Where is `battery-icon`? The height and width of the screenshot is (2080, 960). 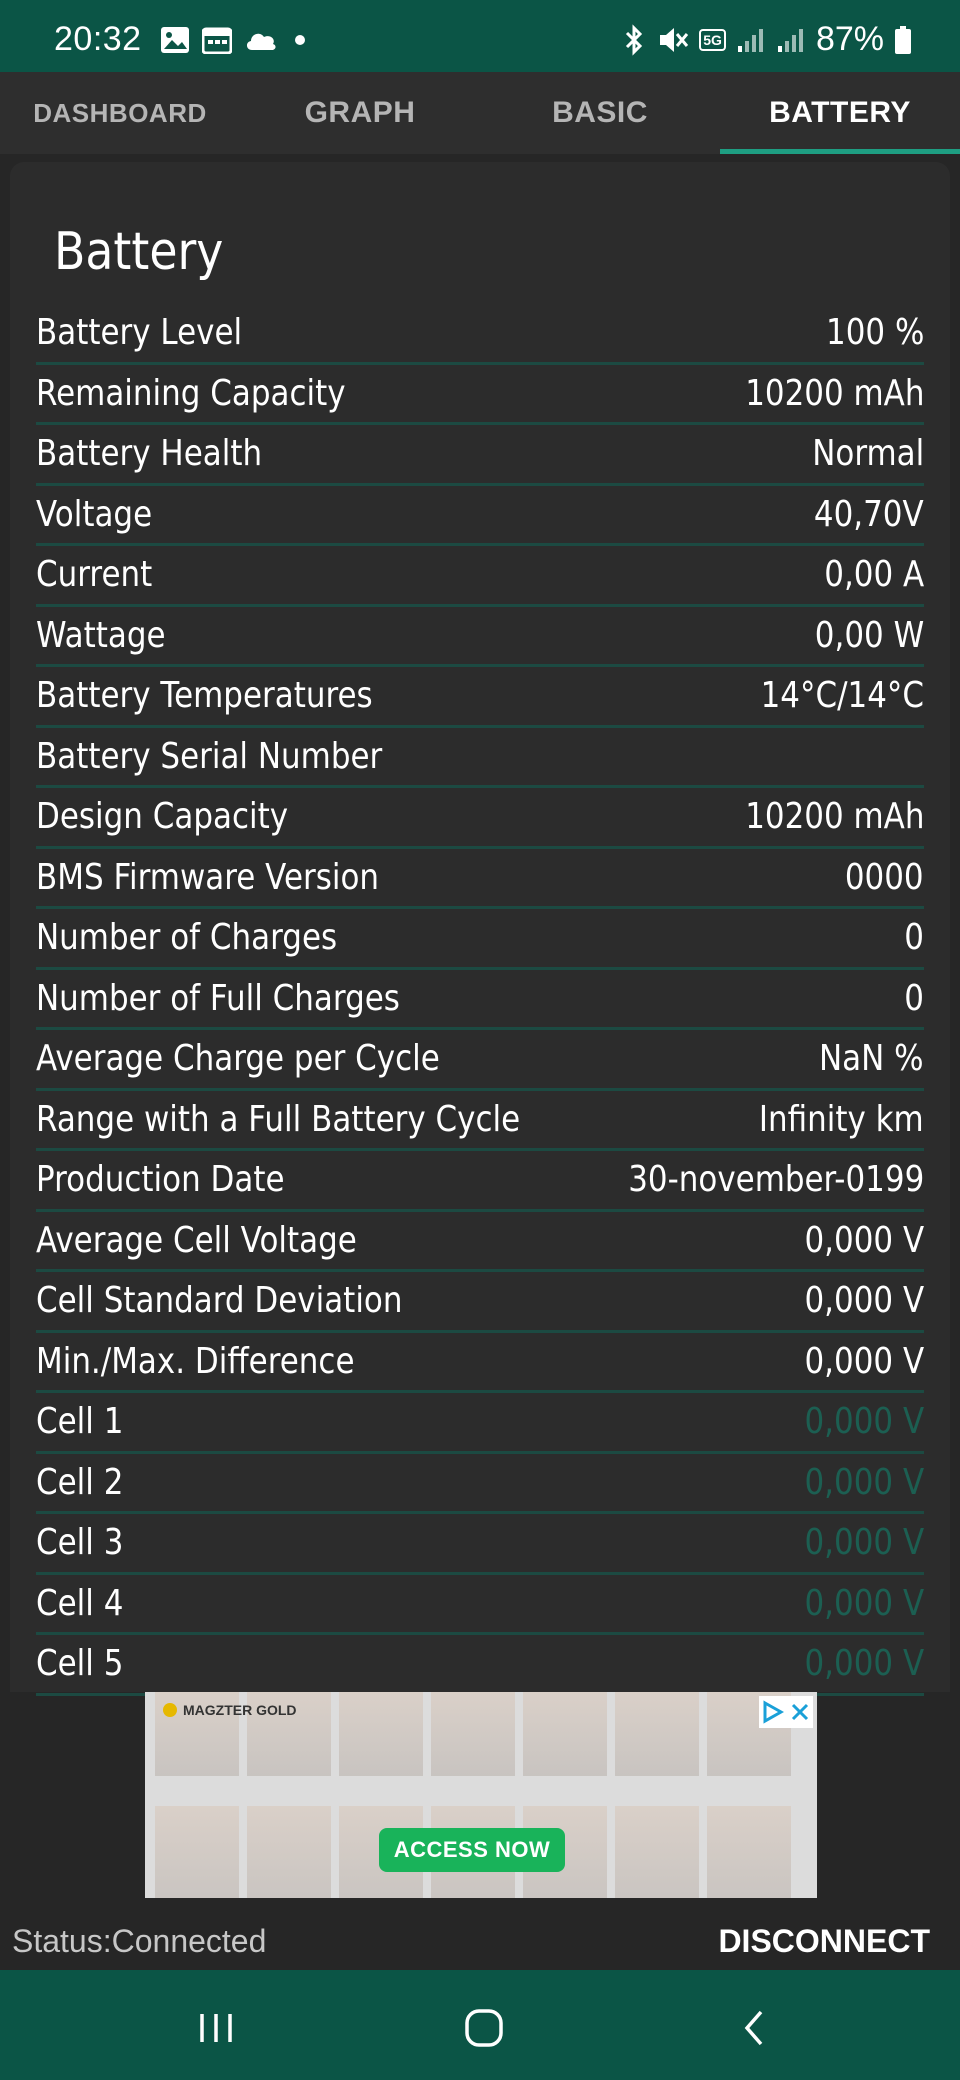 battery-icon is located at coordinates (903, 39).